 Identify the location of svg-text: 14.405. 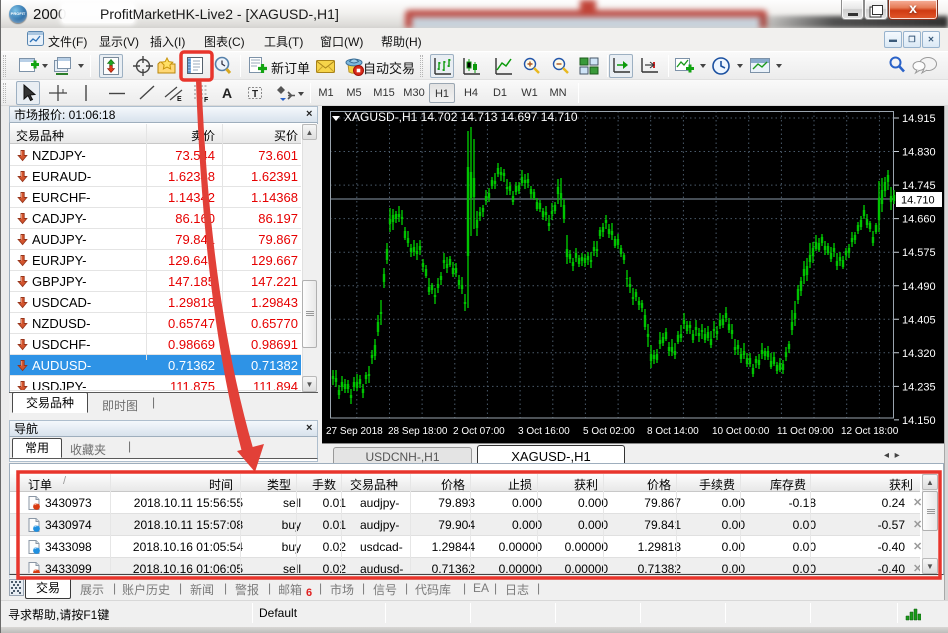
(919, 320).